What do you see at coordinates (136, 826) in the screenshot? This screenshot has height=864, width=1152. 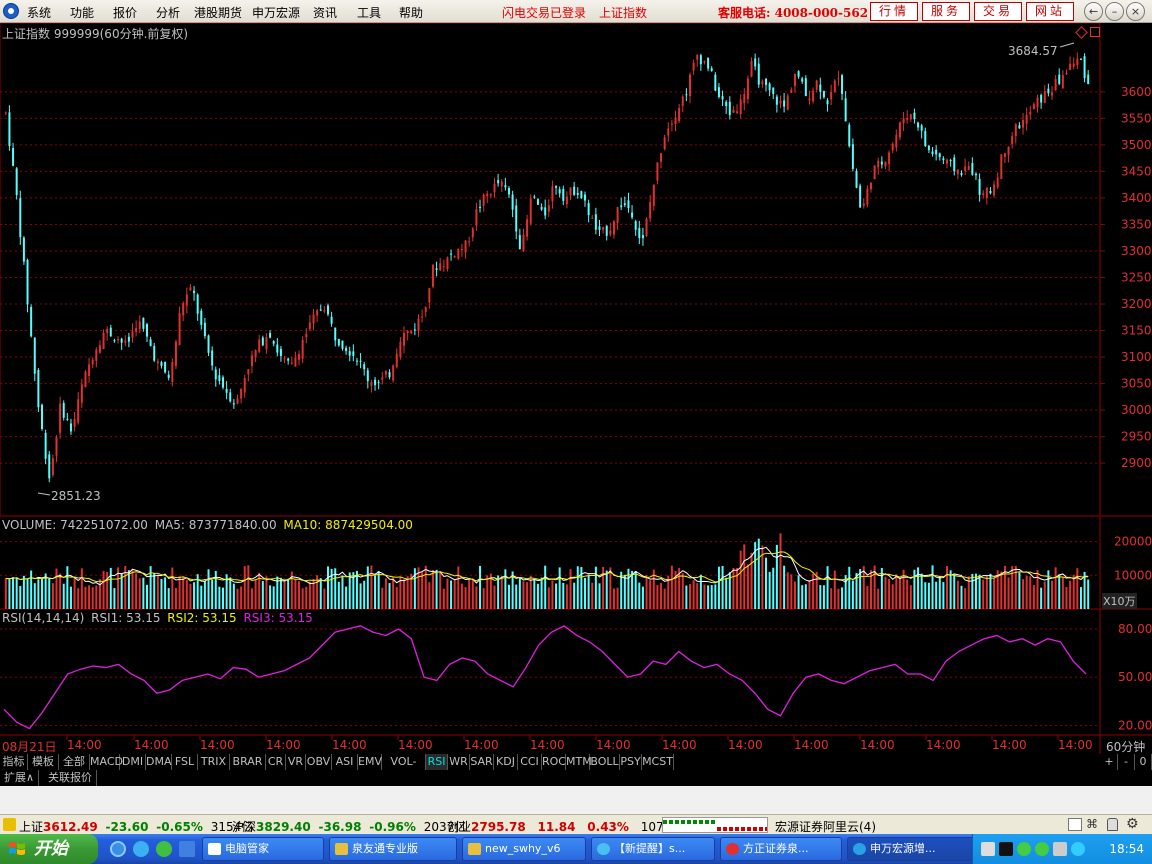 I see `sh-index-quote: 上证3612.49 -23.60 -0.65% 3154亿` at bounding box center [136, 826].